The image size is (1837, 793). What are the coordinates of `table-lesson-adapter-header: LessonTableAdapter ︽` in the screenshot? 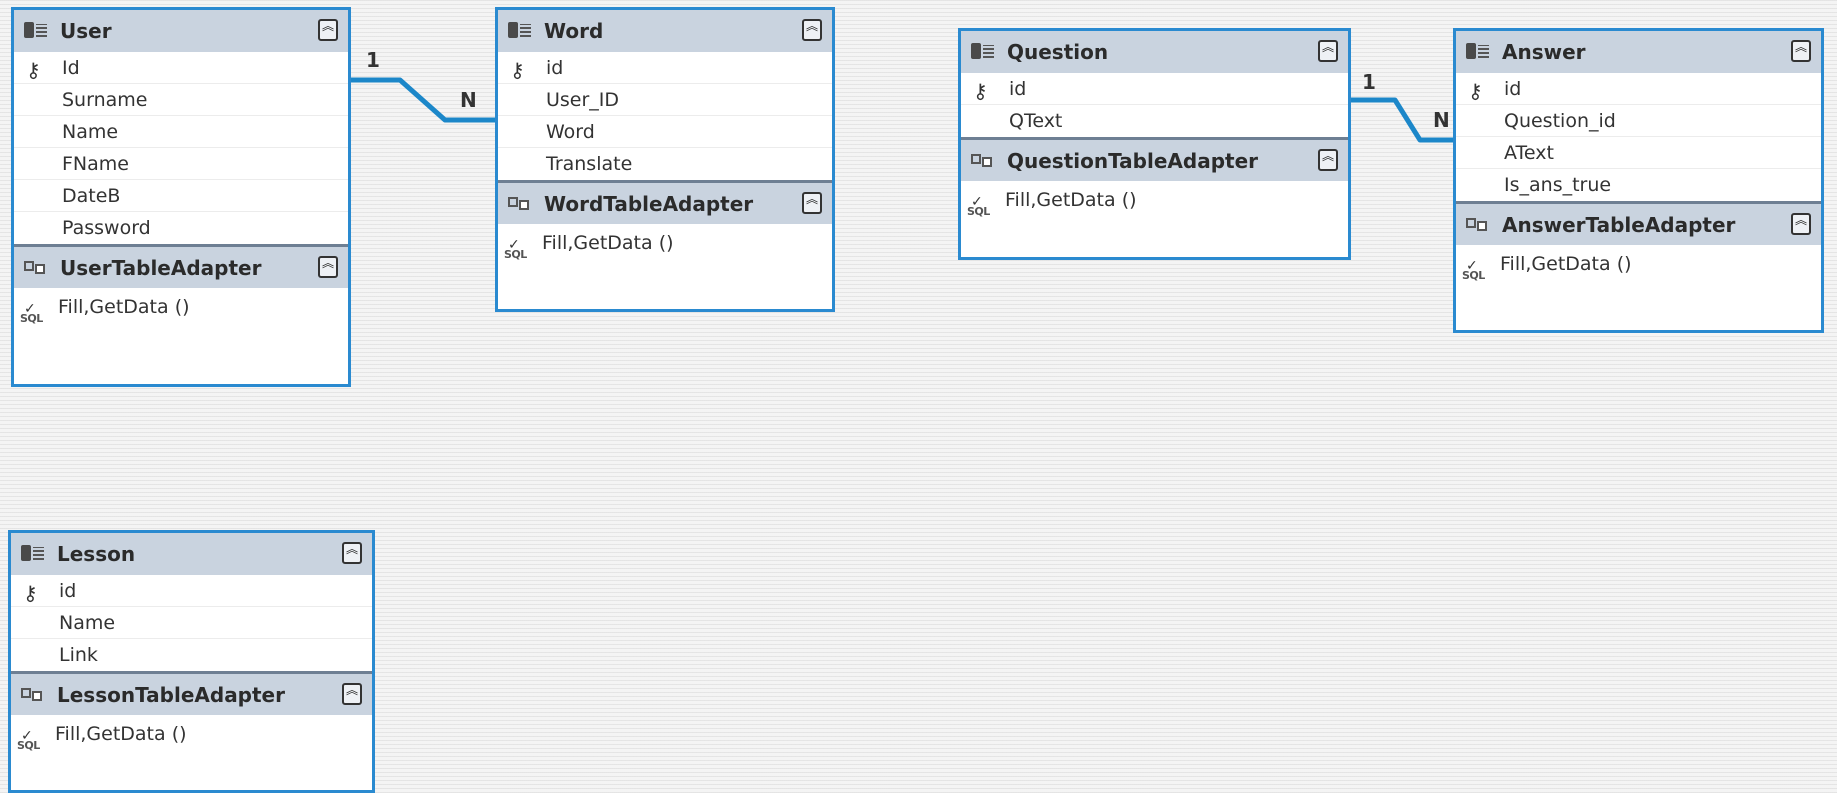 It's located at (191, 693).